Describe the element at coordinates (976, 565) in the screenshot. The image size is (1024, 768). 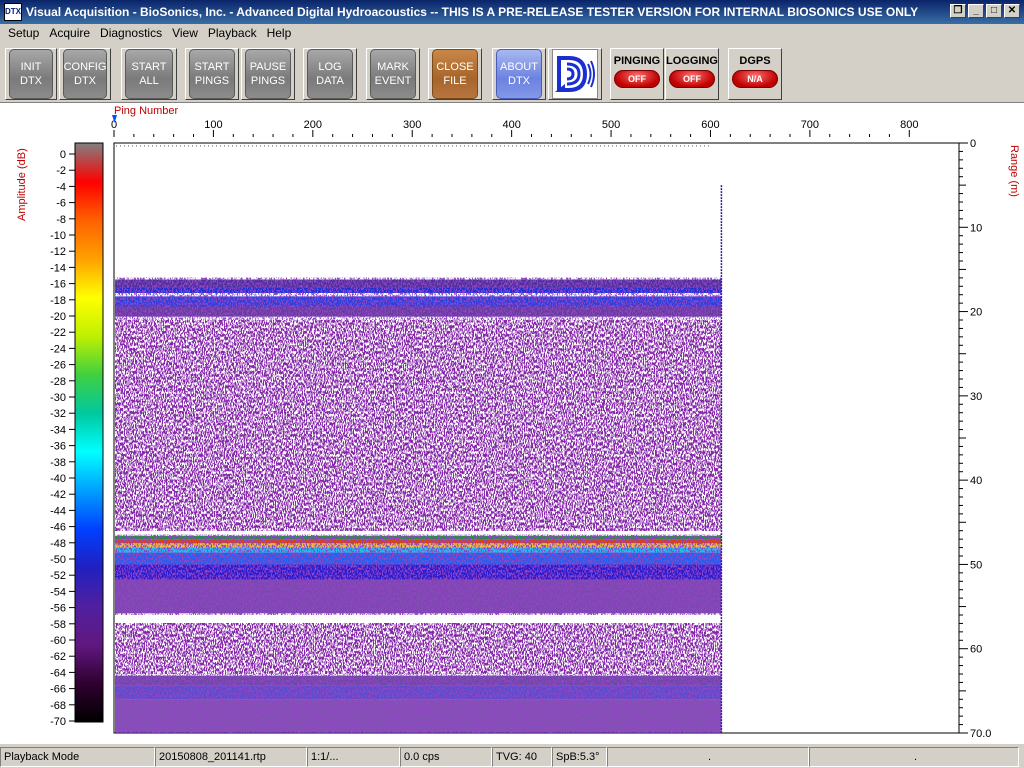
I see `y-tick-label: 50` at that location.